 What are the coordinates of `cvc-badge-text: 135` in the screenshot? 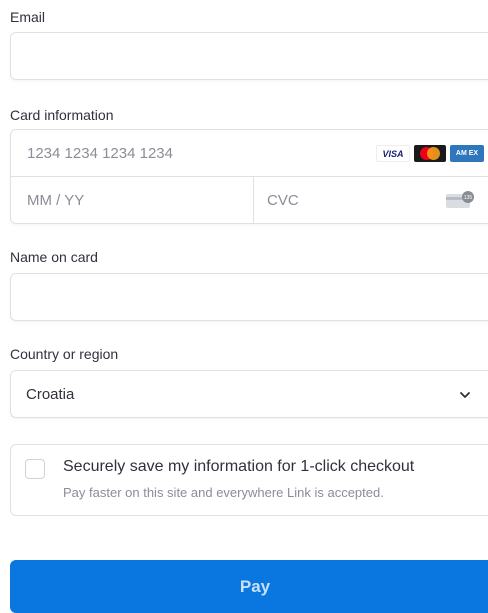 It's located at (468, 198).